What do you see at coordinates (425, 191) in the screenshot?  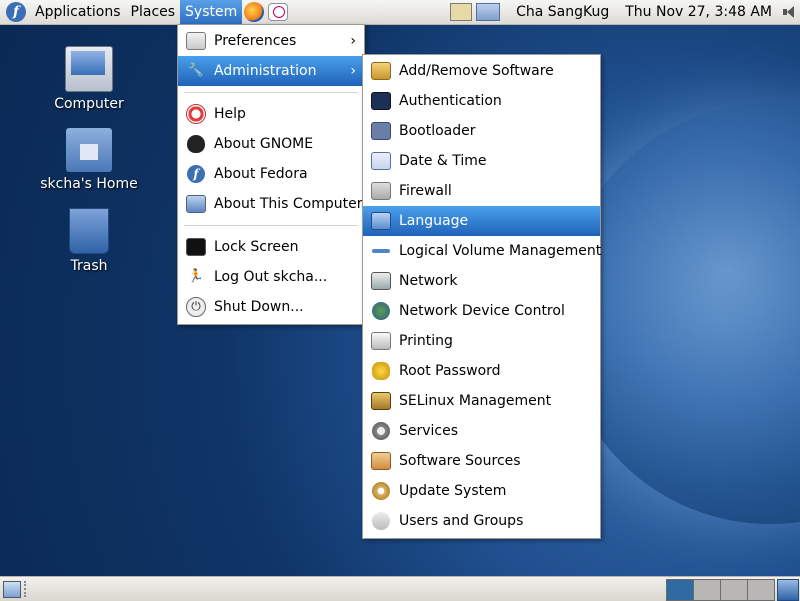 I see `menu-item-label: Firewall` at bounding box center [425, 191].